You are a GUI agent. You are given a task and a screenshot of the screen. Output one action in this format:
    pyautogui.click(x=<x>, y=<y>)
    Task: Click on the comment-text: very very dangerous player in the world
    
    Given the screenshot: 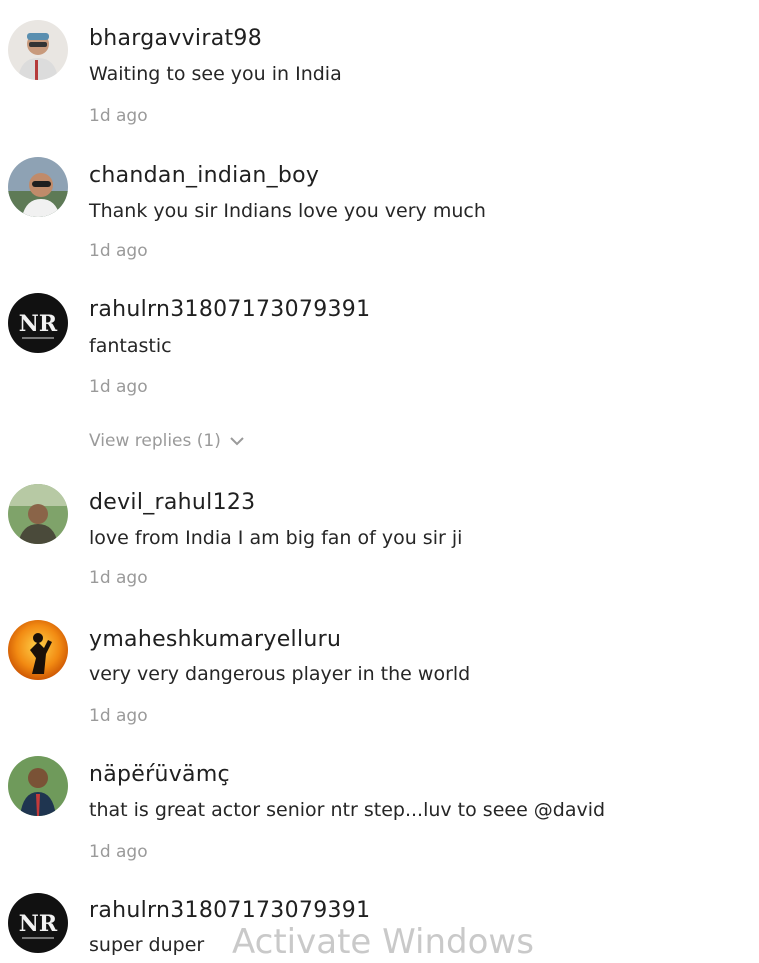 What is the action you would take?
    pyautogui.click(x=280, y=674)
    